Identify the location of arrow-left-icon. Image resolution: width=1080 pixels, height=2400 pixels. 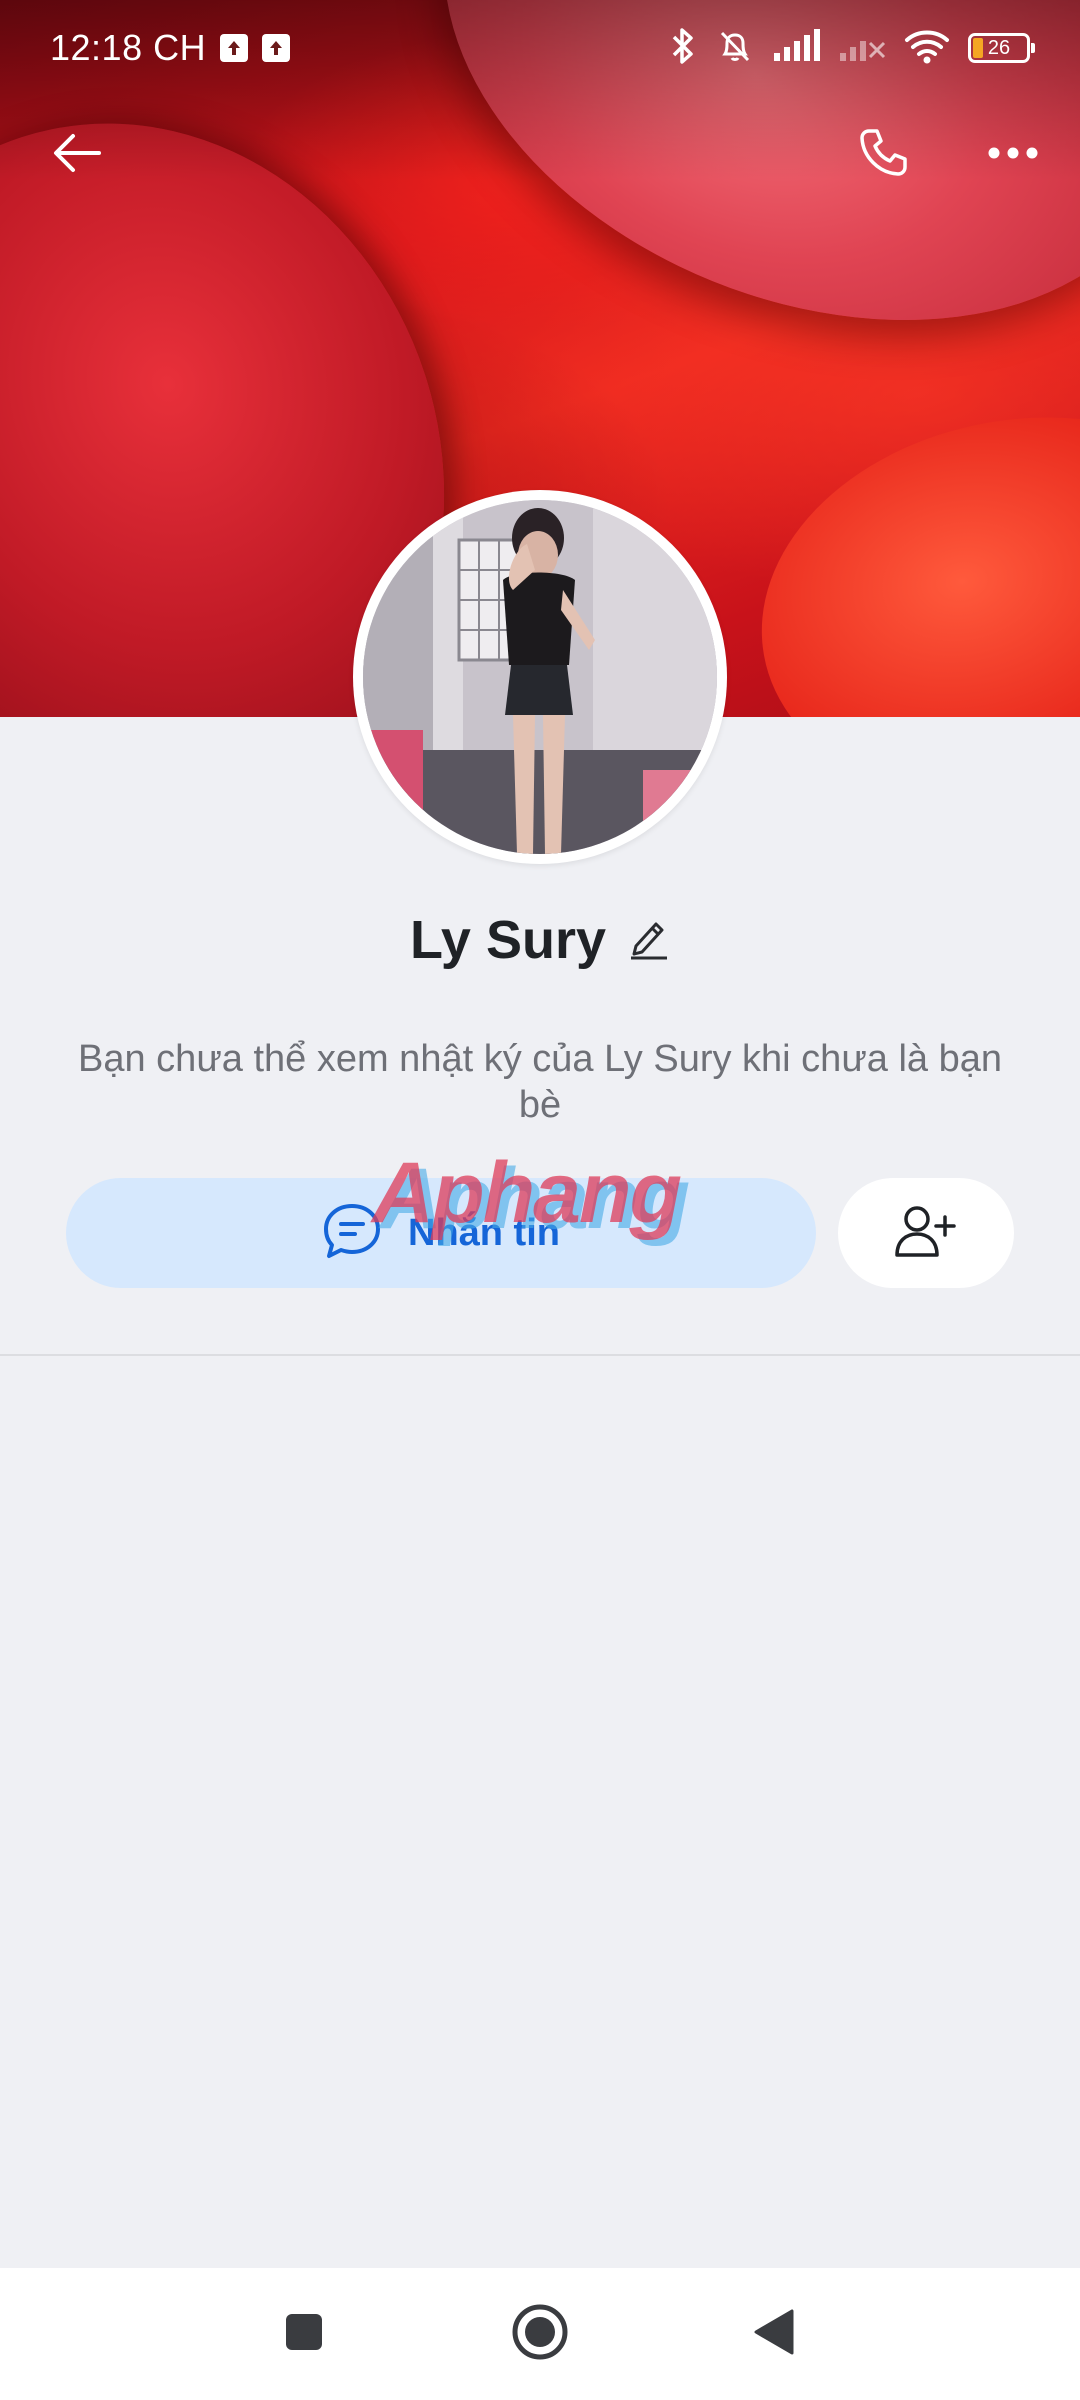
(77, 155).